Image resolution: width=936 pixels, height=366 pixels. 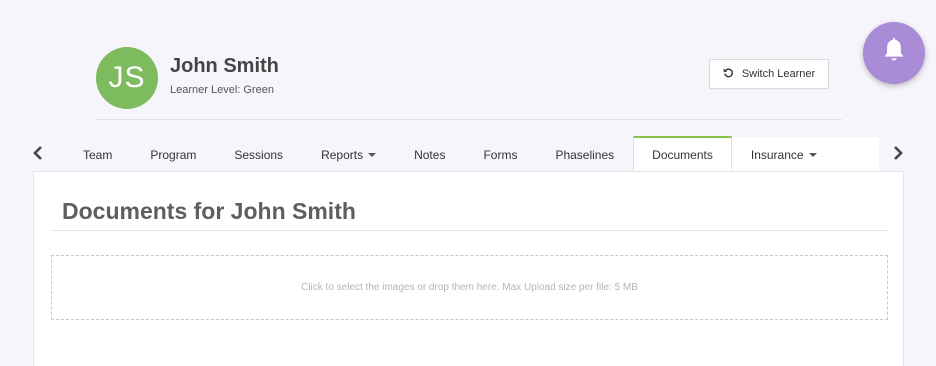 I want to click on header-divider, so click(x=469, y=119).